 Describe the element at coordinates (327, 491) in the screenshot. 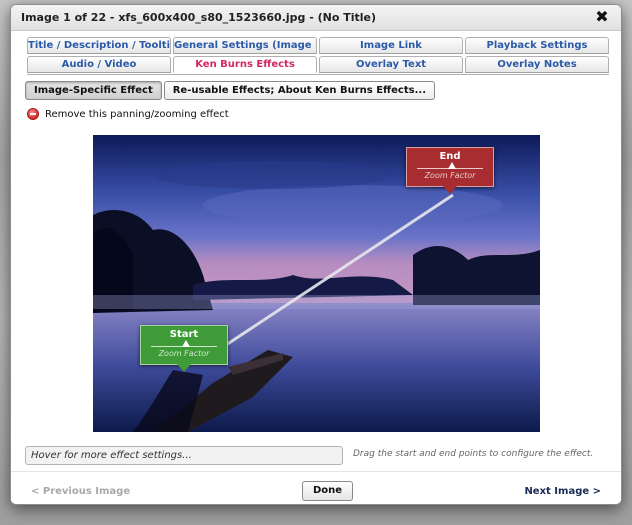

I see `done-button: Done` at that location.